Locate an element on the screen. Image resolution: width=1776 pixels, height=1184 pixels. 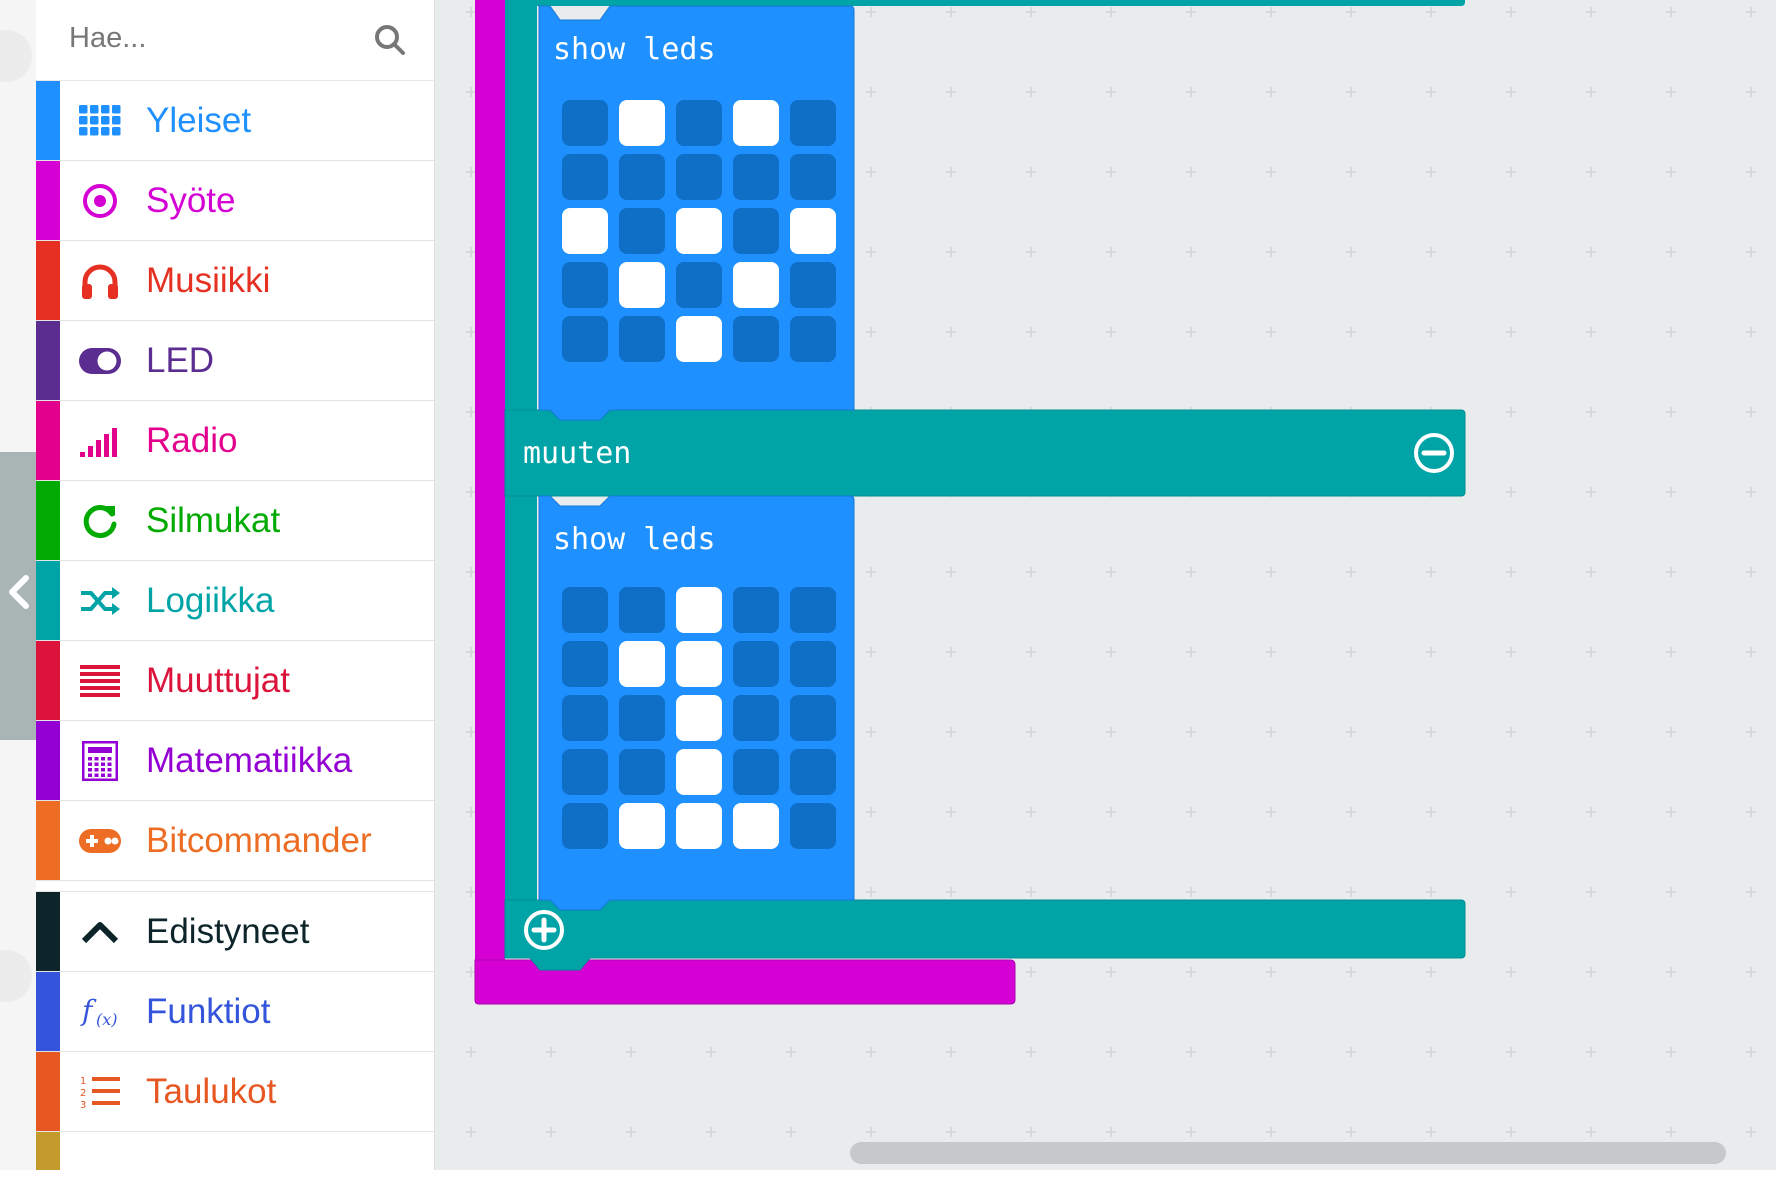
advanced-category-list: Edistyneet f (x) Funktiot 123 Taulukot is located at coordinates (235, 1012).